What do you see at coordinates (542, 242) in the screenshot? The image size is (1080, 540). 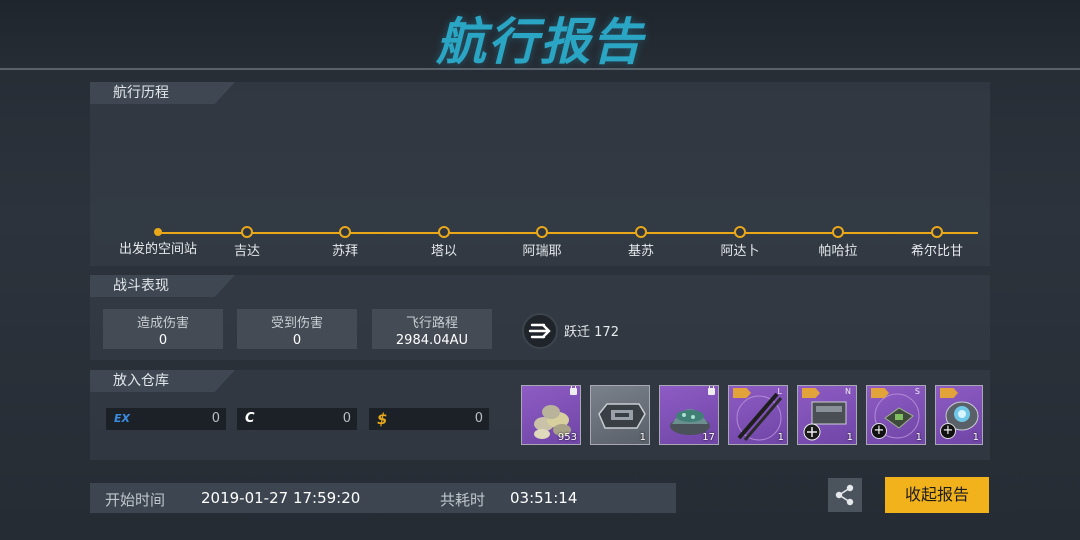 I see `route-stop: 阿瑞耶` at bounding box center [542, 242].